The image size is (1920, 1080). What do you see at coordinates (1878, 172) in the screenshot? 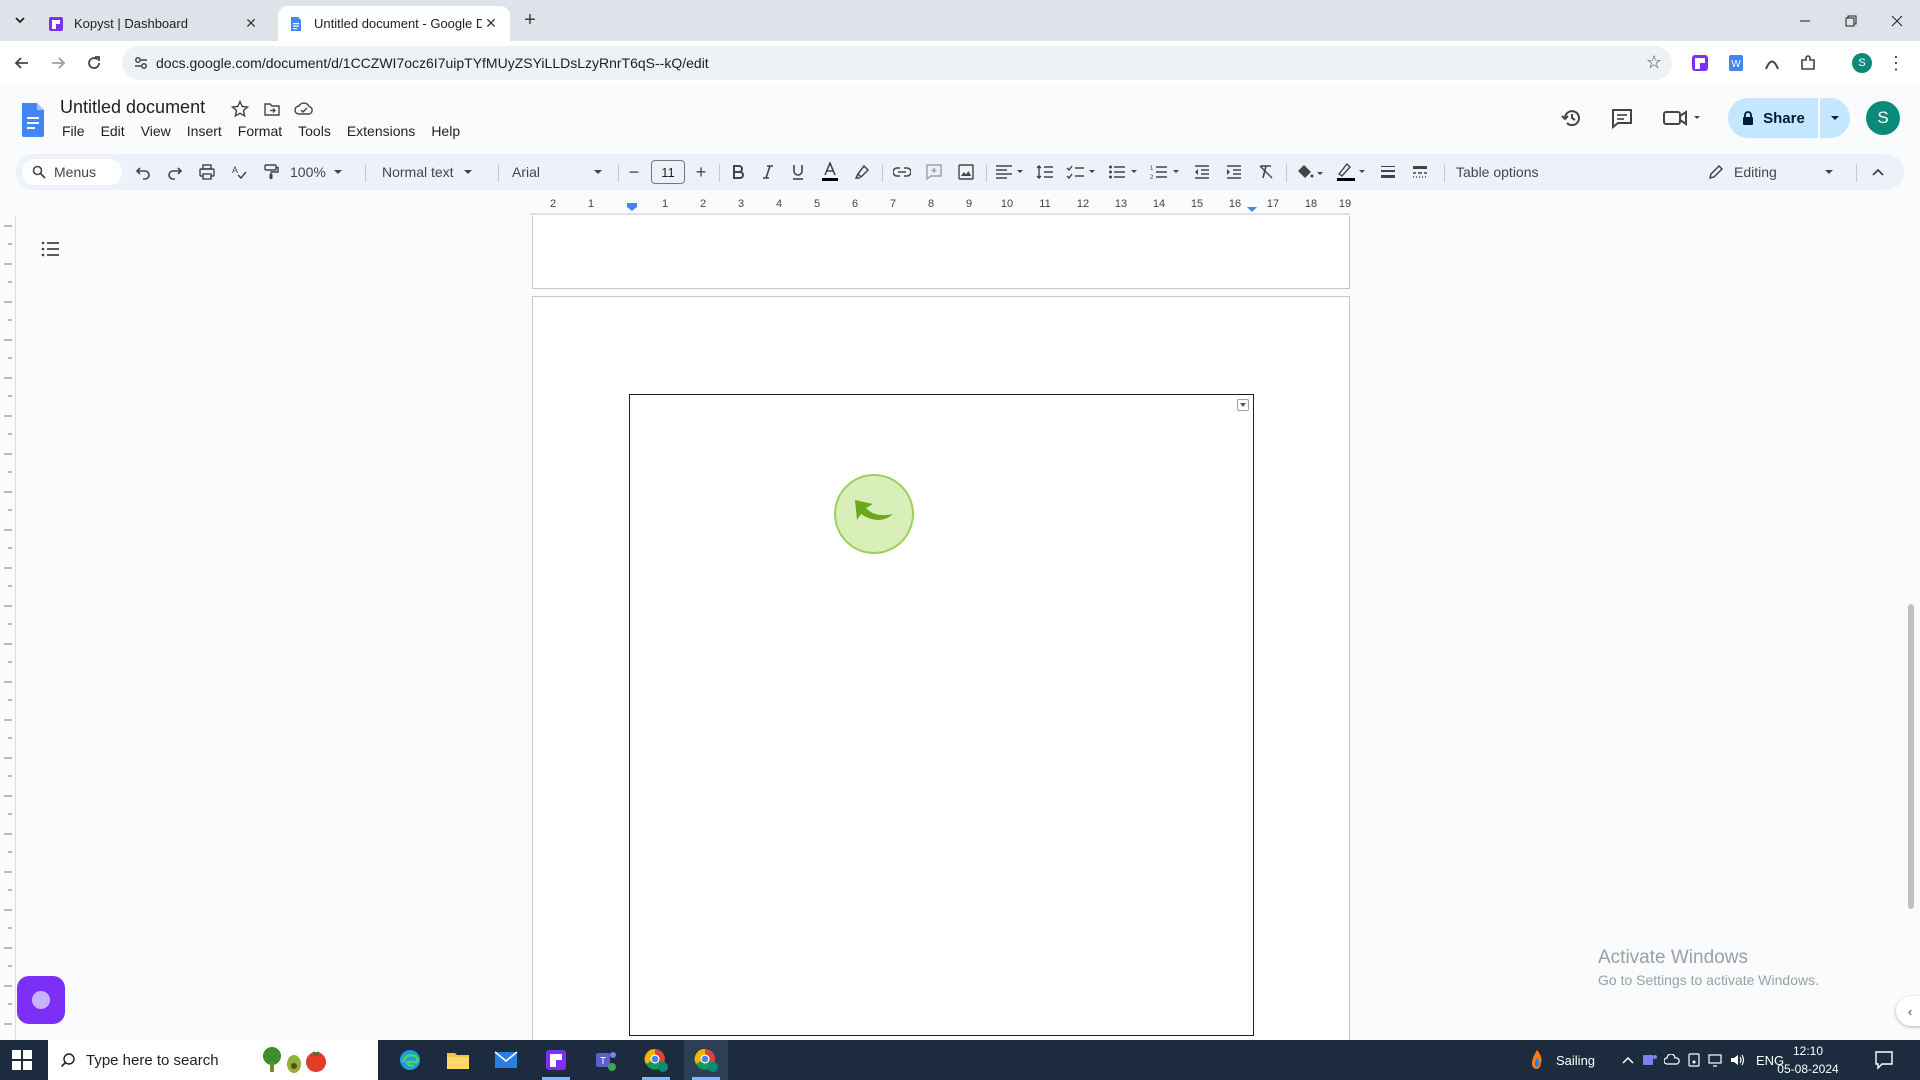
I see `hide-menus-button` at bounding box center [1878, 172].